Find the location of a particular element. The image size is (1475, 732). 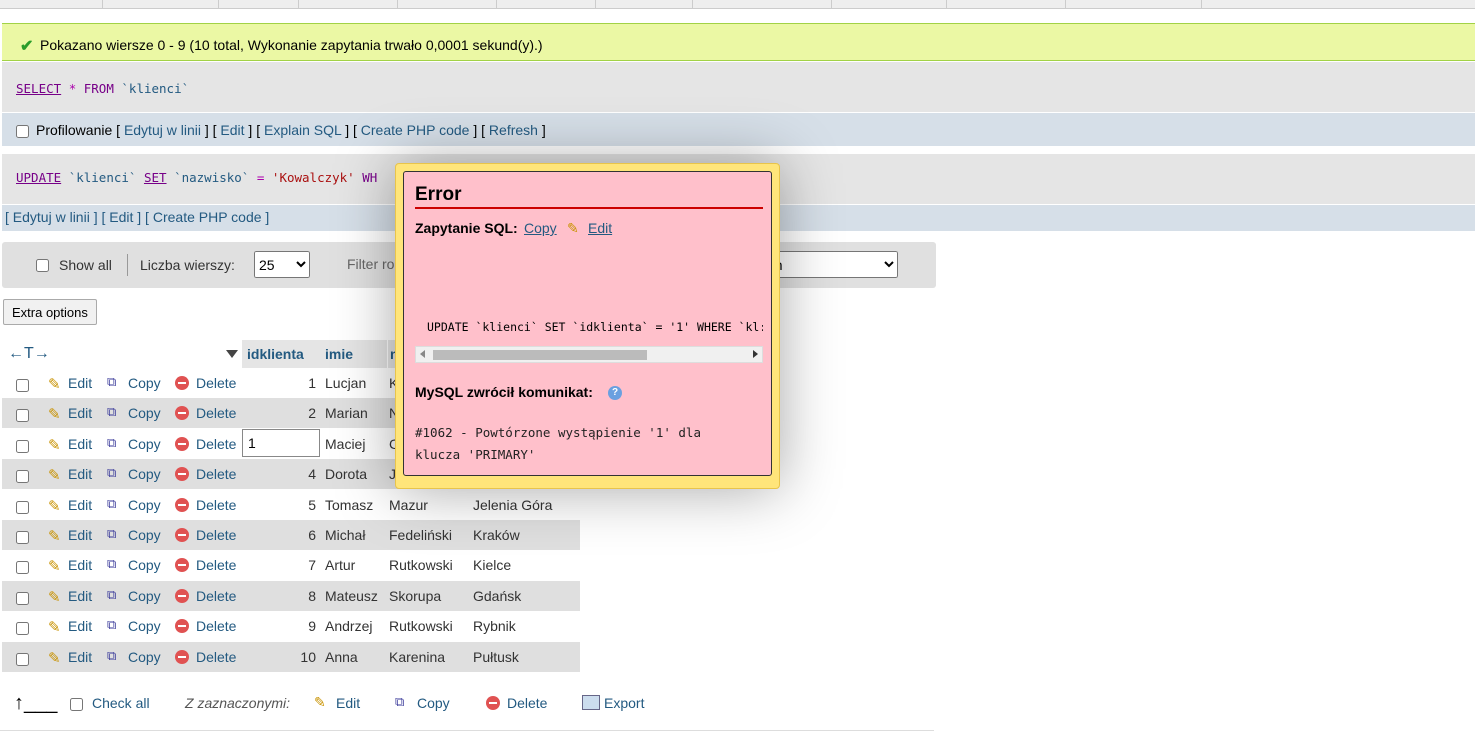

help-icon: ? is located at coordinates (615, 393).